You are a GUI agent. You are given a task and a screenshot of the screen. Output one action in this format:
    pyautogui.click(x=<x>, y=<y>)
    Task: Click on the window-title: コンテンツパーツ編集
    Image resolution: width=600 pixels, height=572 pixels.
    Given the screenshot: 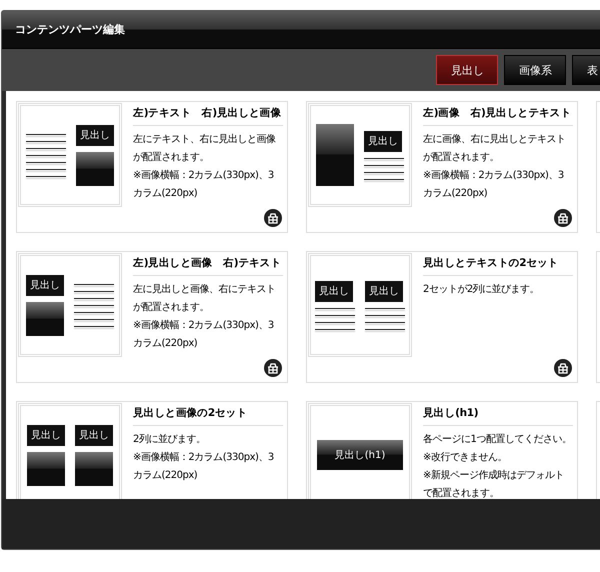 What is the action you would take?
    pyautogui.click(x=70, y=29)
    